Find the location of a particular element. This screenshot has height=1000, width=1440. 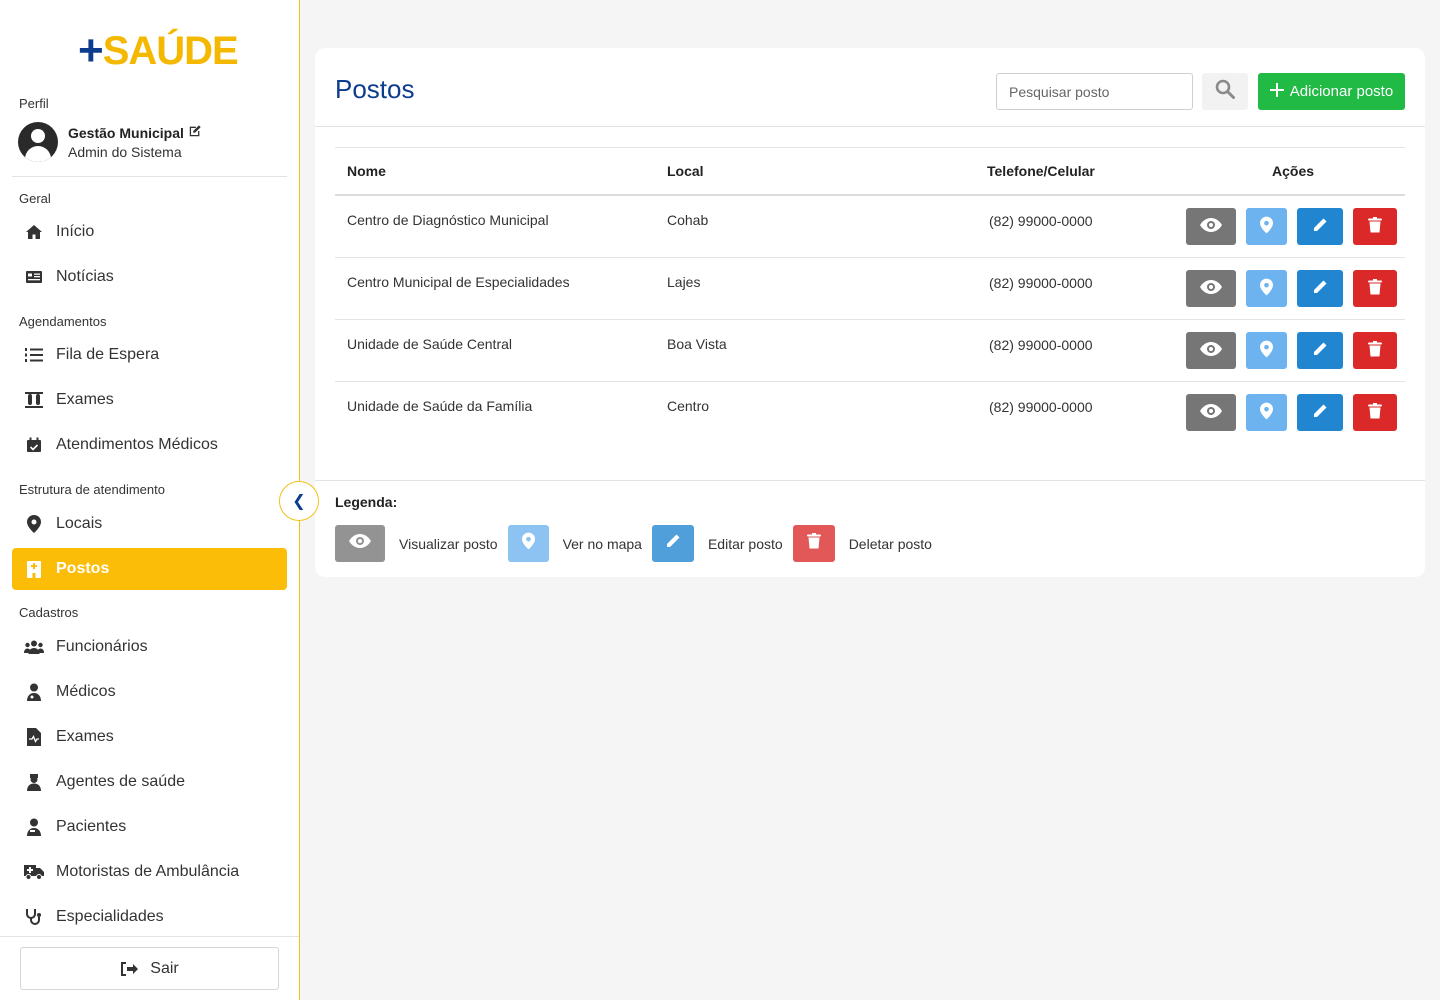

sidebar-item-motoristas: Motoristas de Ambulância is located at coordinates (149, 872).